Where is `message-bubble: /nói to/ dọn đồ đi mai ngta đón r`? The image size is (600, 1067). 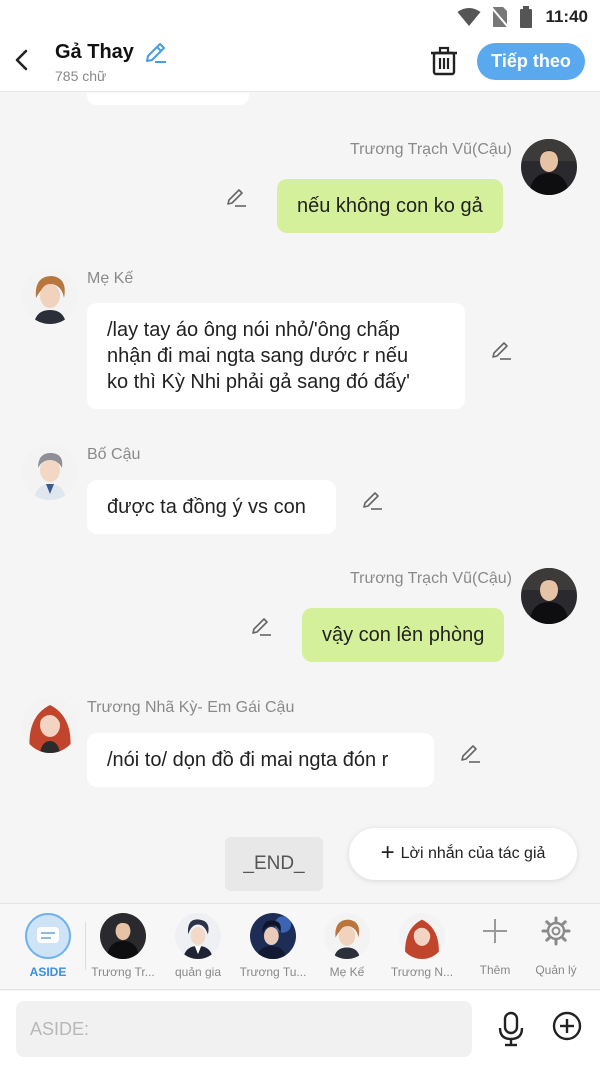
message-bubble: /nói to/ dọn đồ đi mai ngta đón r is located at coordinates (260, 760).